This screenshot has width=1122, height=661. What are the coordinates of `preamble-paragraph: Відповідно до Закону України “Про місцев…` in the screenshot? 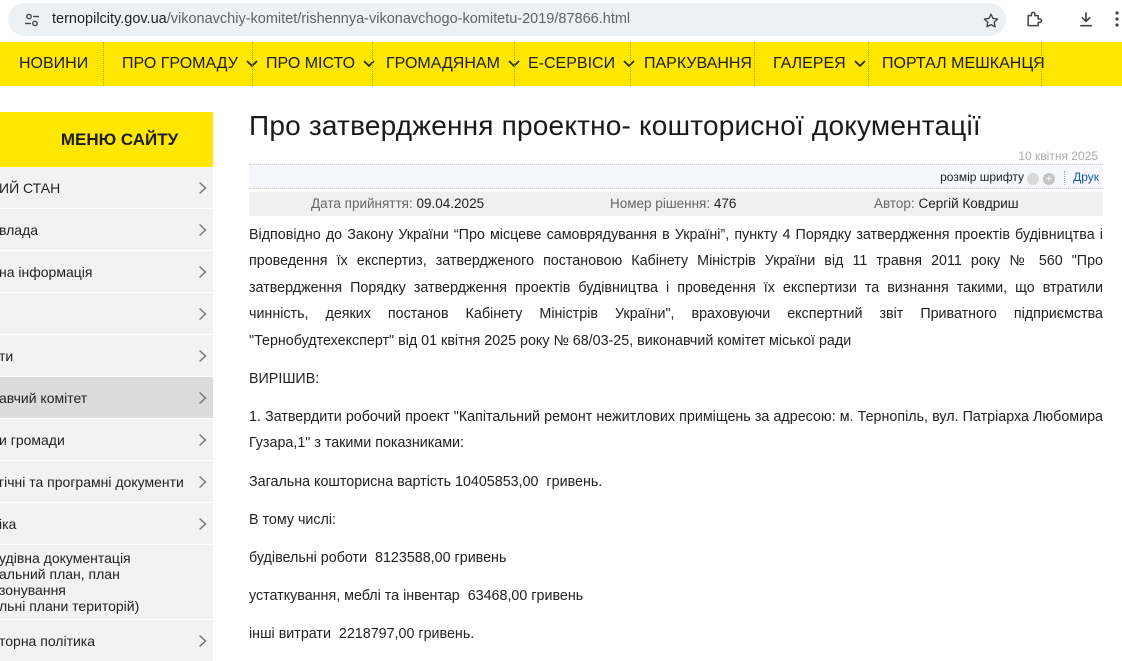 It's located at (676, 288).